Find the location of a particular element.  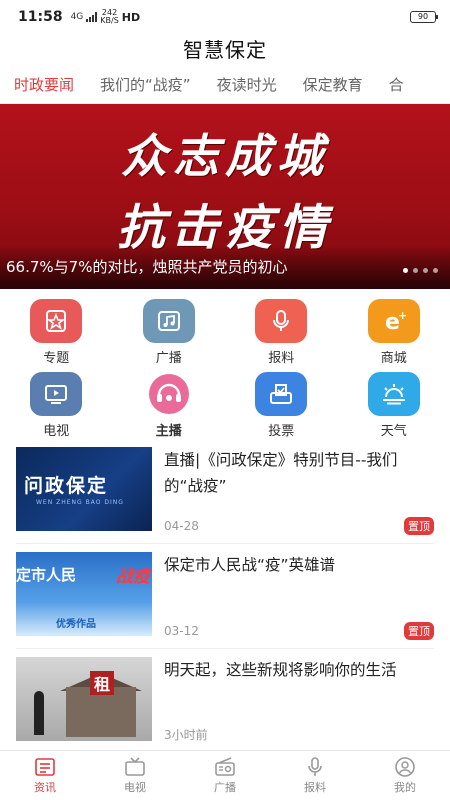

news-title: 保定市人民战“疫”英雄谱 is located at coordinates (250, 565).